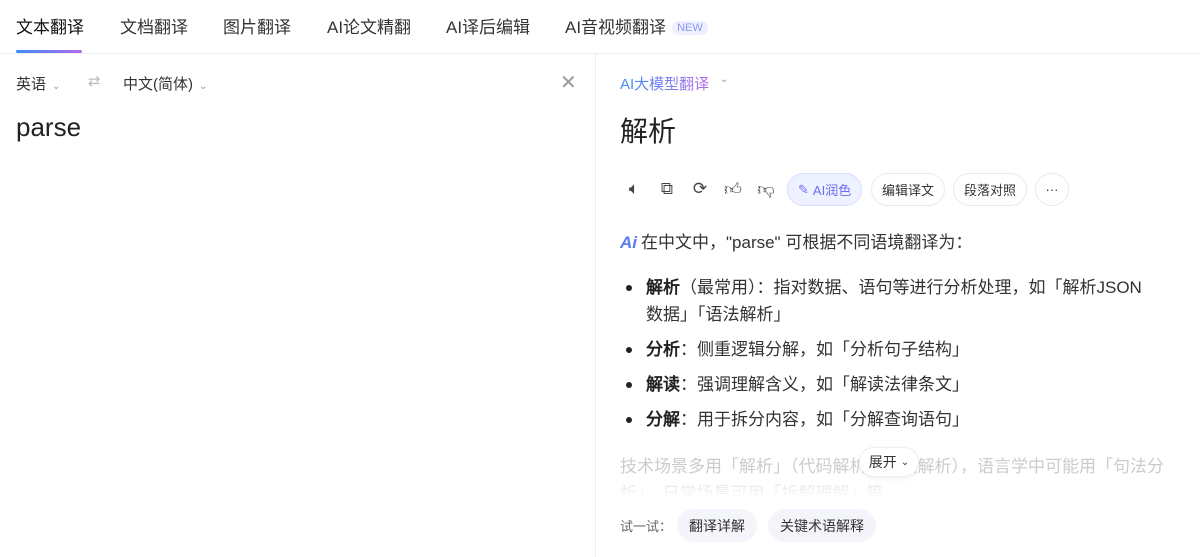  Describe the element at coordinates (48, 127) in the screenshot. I see `source-text-input: parse` at that location.